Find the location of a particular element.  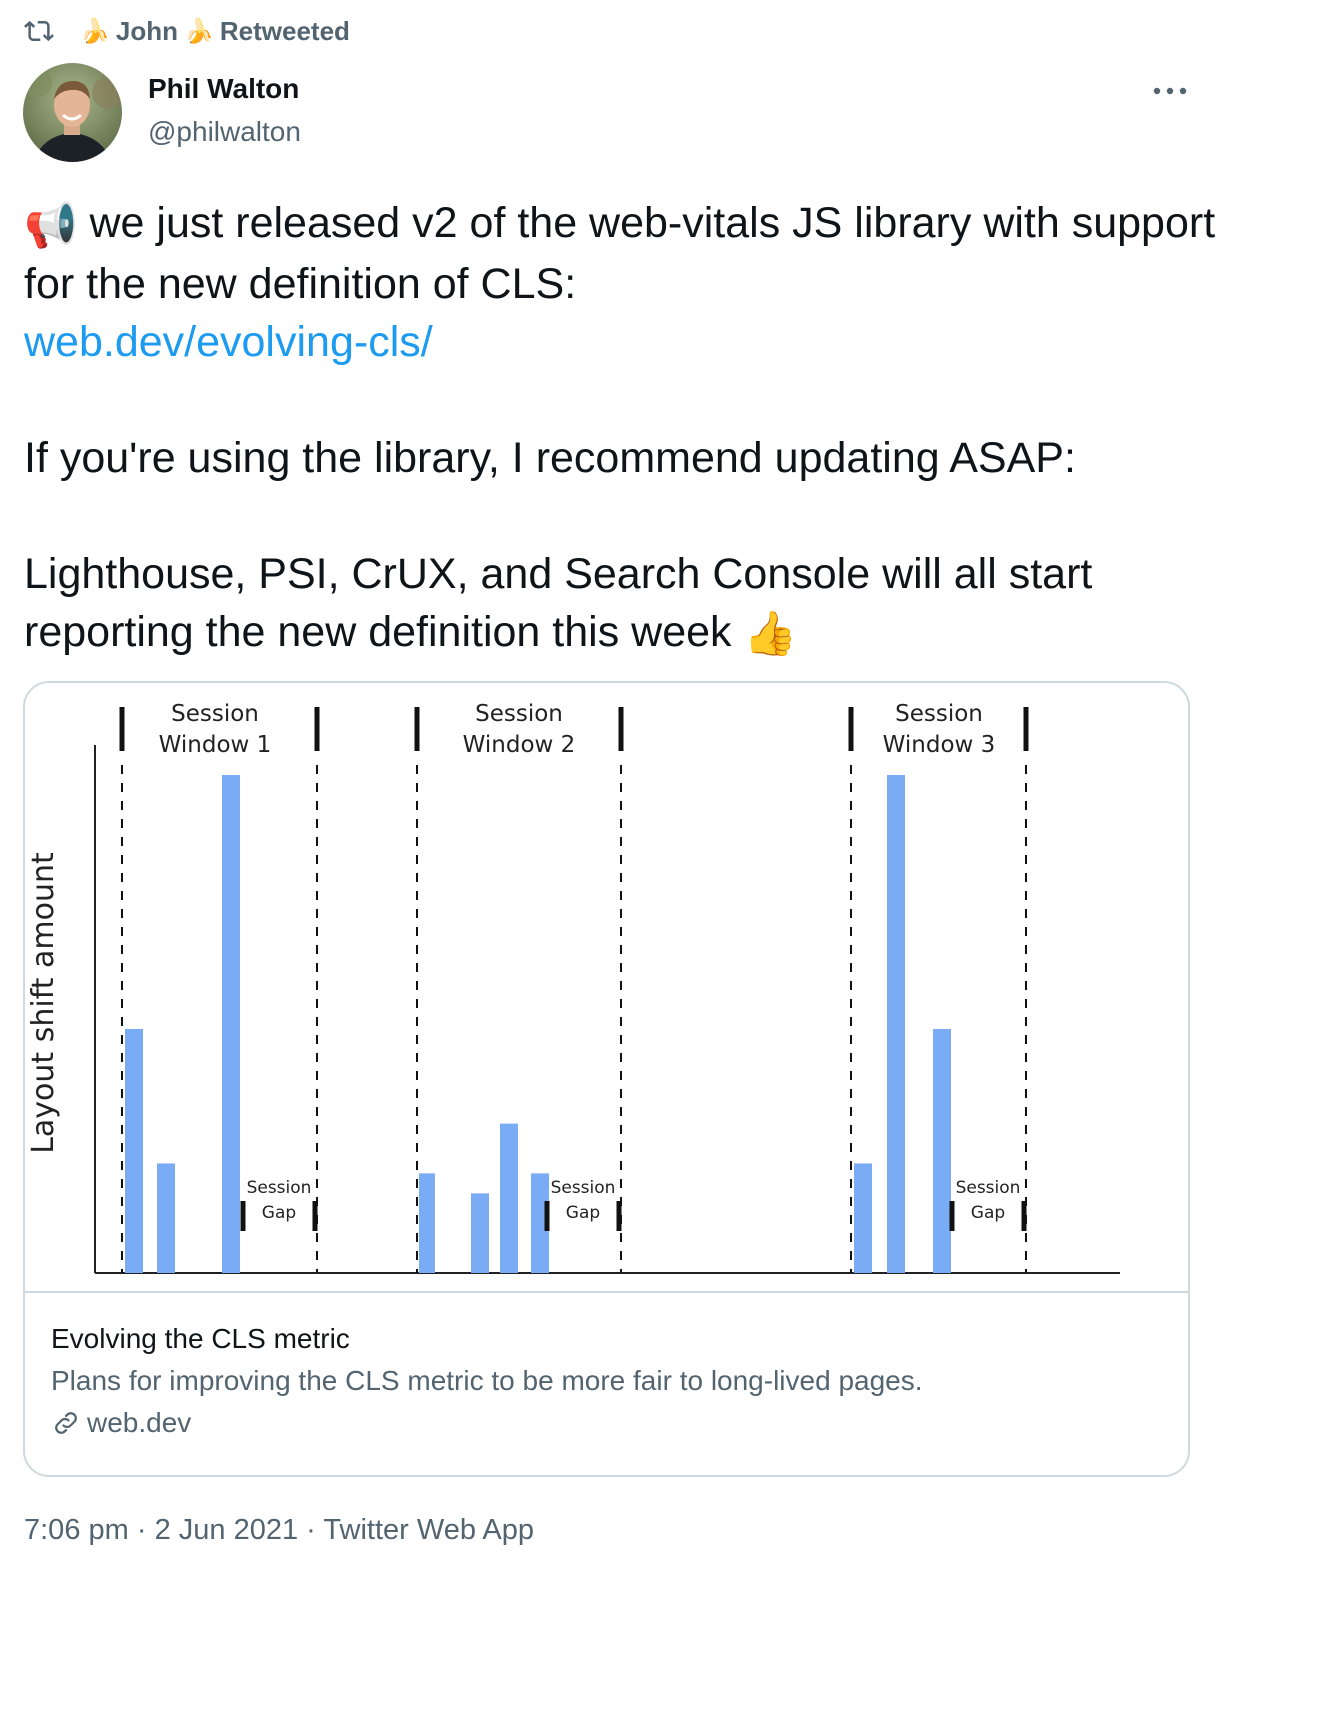

session-window-label: Window 3 is located at coordinates (939, 745).